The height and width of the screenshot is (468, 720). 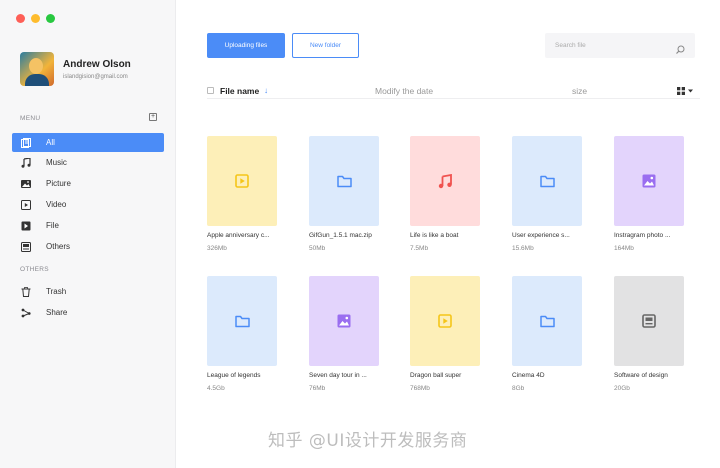 I want to click on file-card: Instragram photo ... 164Mb, so click(x=661, y=194).